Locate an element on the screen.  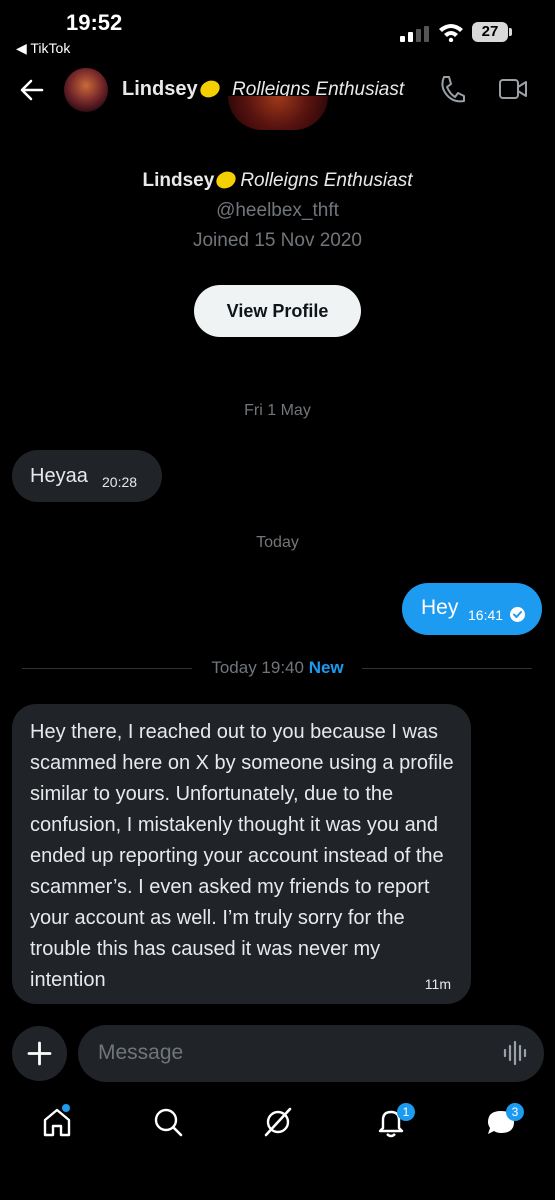
new-messages-divider: Today 19:40 New is located at coordinates (277, 668).